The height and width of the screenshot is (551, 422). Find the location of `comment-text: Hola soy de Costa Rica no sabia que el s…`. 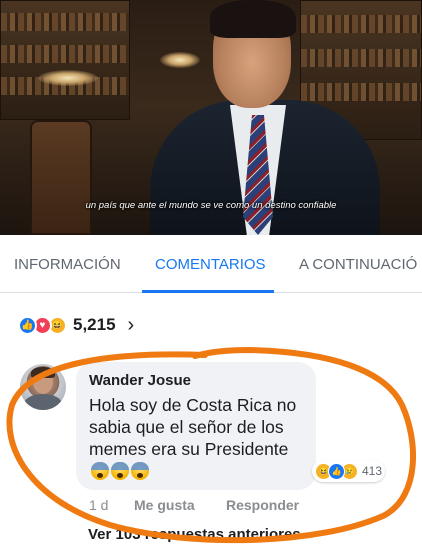

comment-text: Hola soy de Costa Rica no sabia que el s… is located at coordinates (193, 427).